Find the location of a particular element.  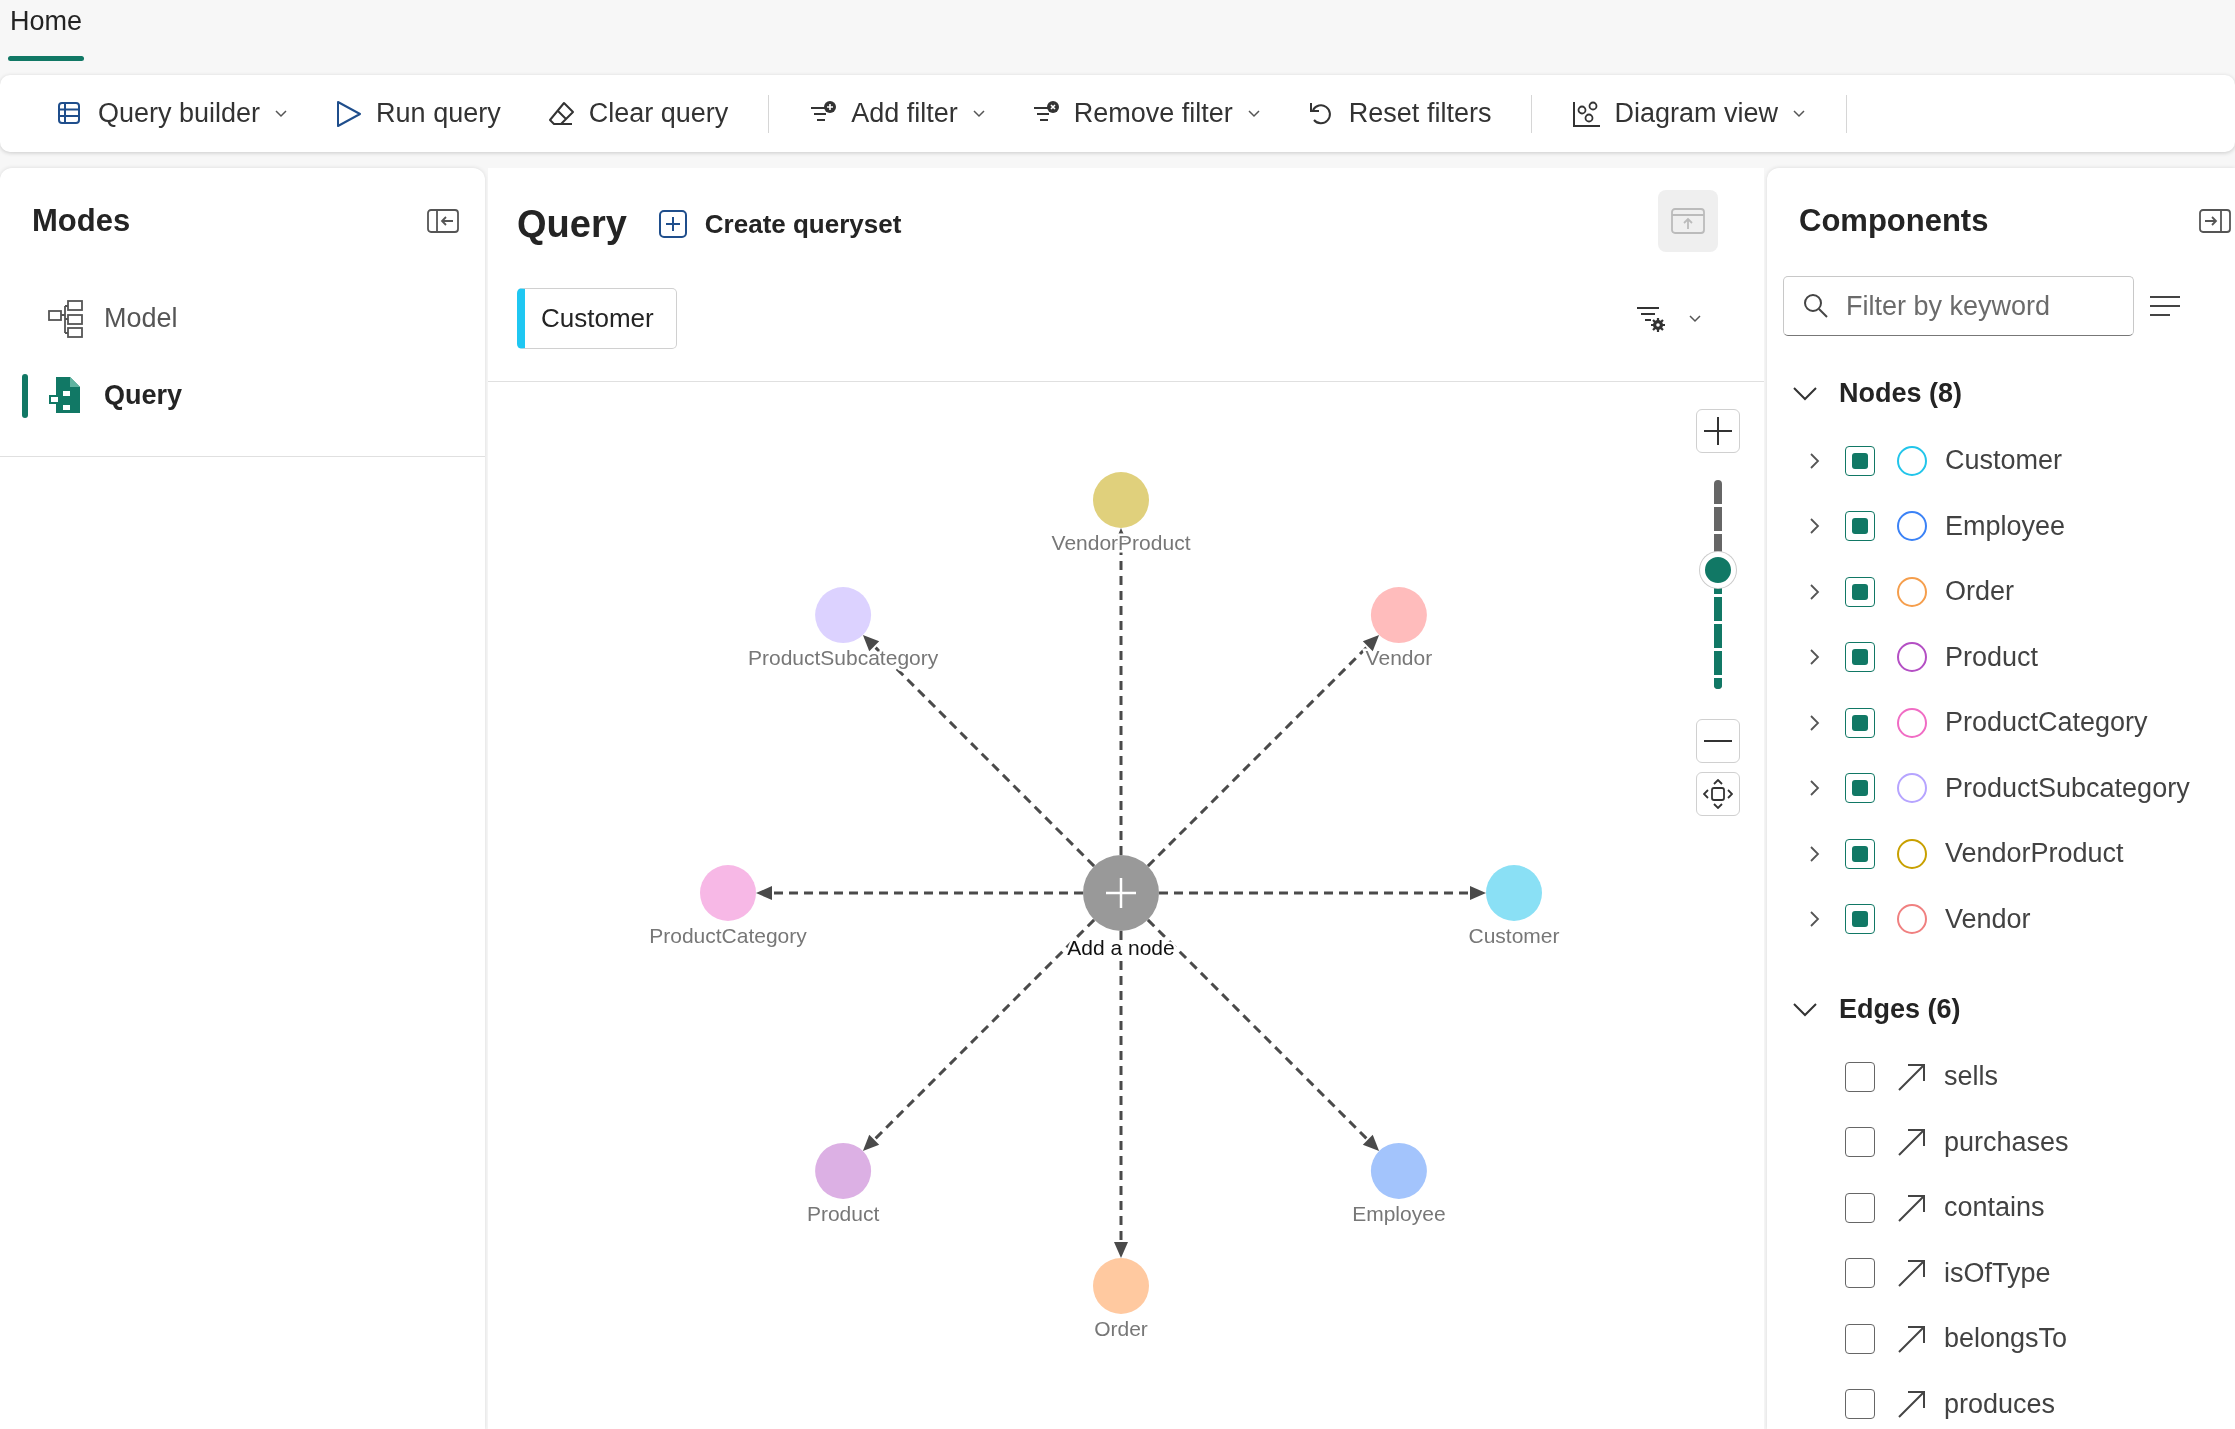

node-type-label: Product is located at coordinates (1992, 657).